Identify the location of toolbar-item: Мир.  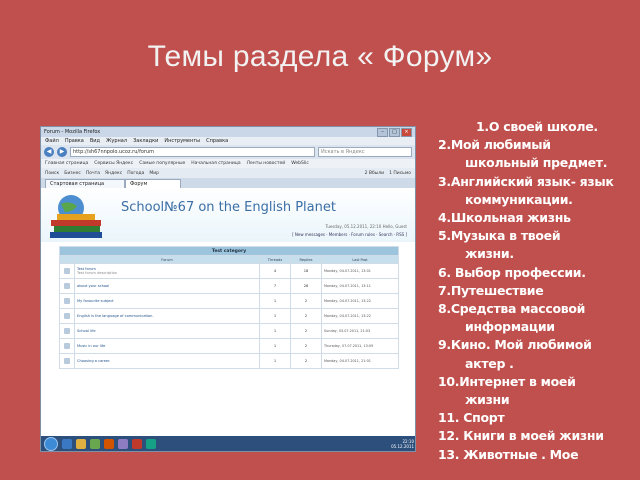
(154, 173).